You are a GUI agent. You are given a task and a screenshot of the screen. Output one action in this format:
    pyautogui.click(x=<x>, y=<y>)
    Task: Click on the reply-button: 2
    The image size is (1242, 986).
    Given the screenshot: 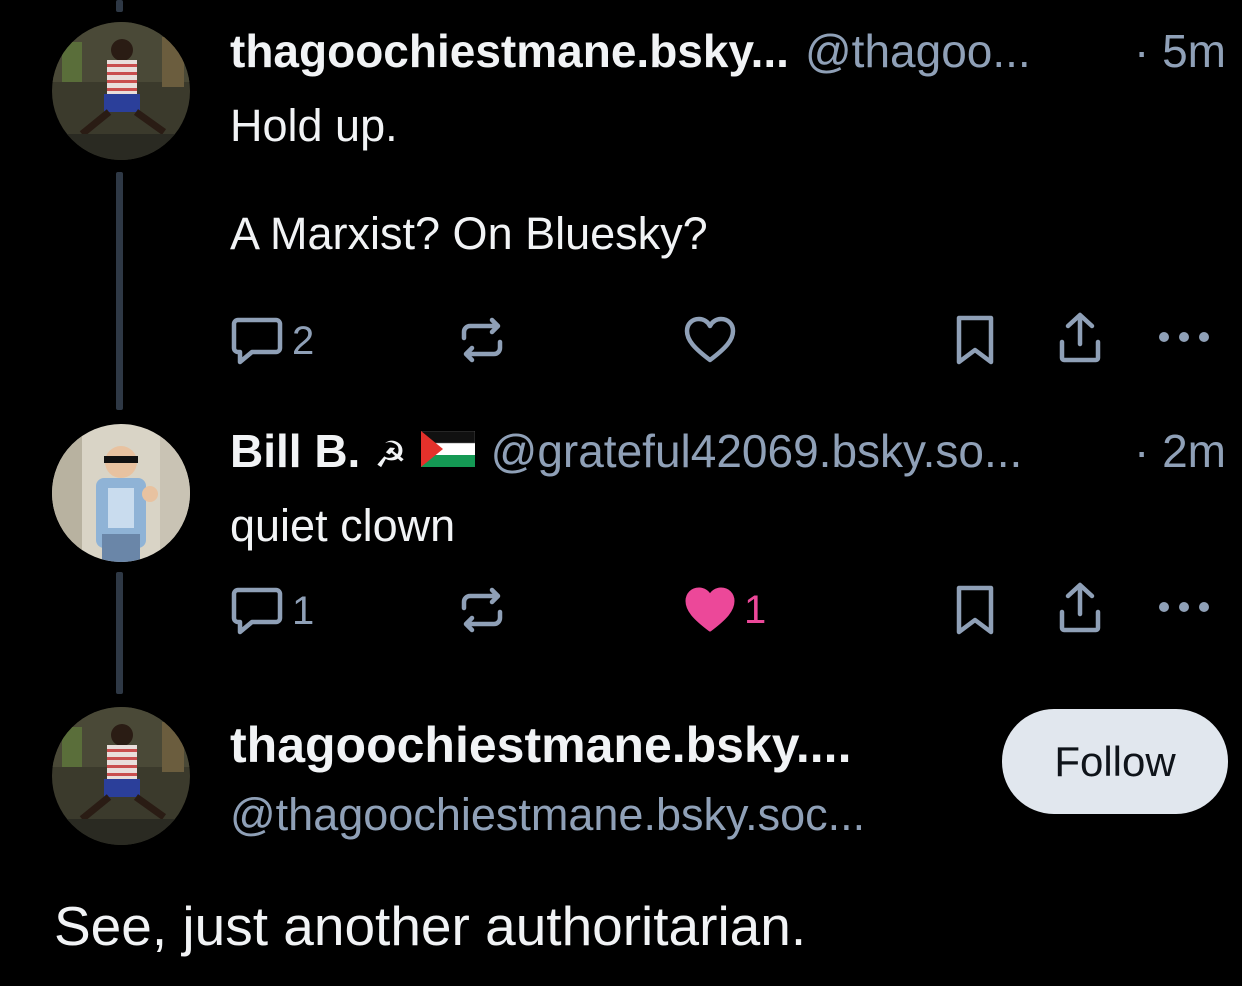 What is the action you would take?
    pyautogui.click(x=272, y=341)
    